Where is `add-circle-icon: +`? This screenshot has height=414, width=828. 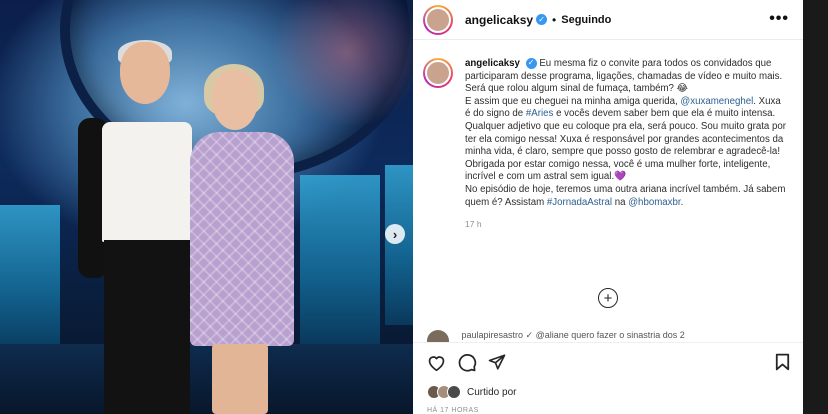 add-circle-icon: + is located at coordinates (608, 298).